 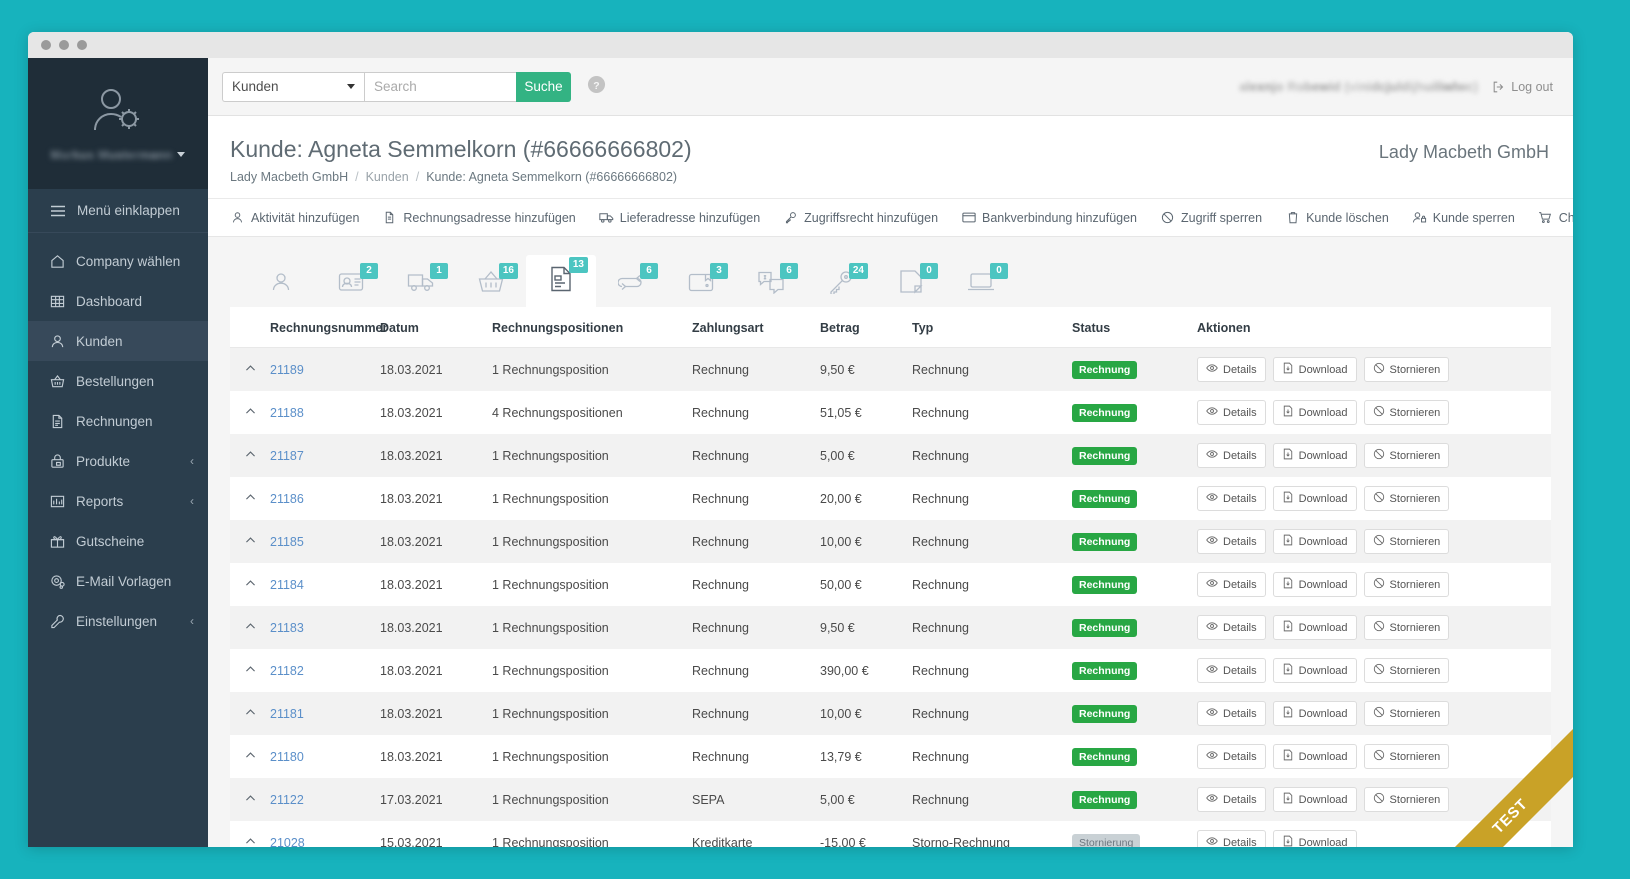 I want to click on action-kunde-sperren: Kunde sperren, so click(x=1463, y=217).